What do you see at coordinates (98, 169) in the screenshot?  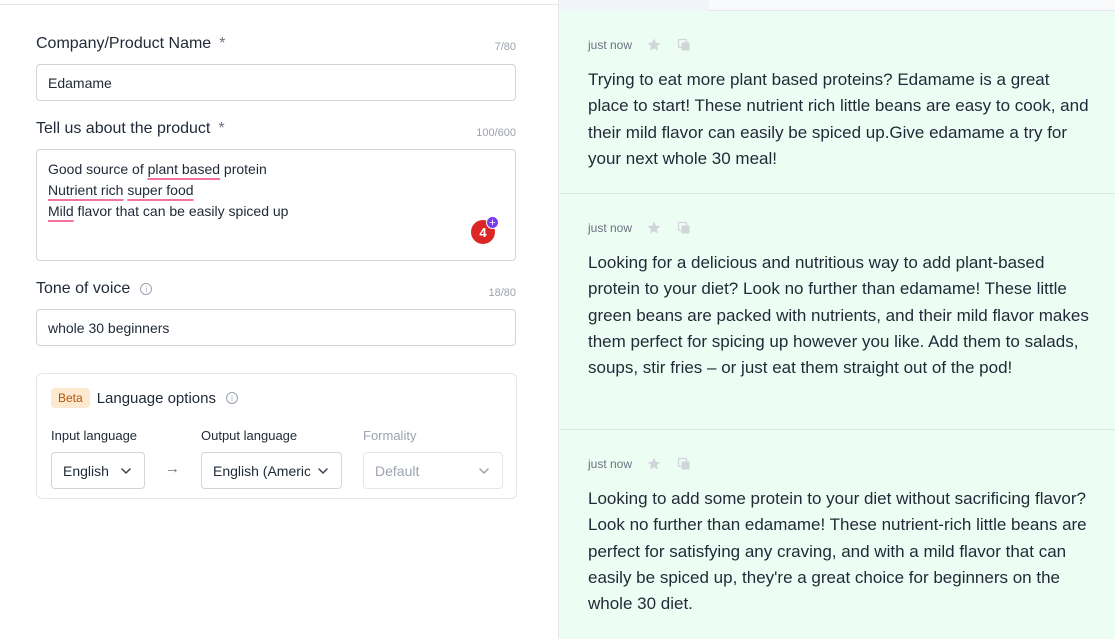 I see `text-run: Good source of` at bounding box center [98, 169].